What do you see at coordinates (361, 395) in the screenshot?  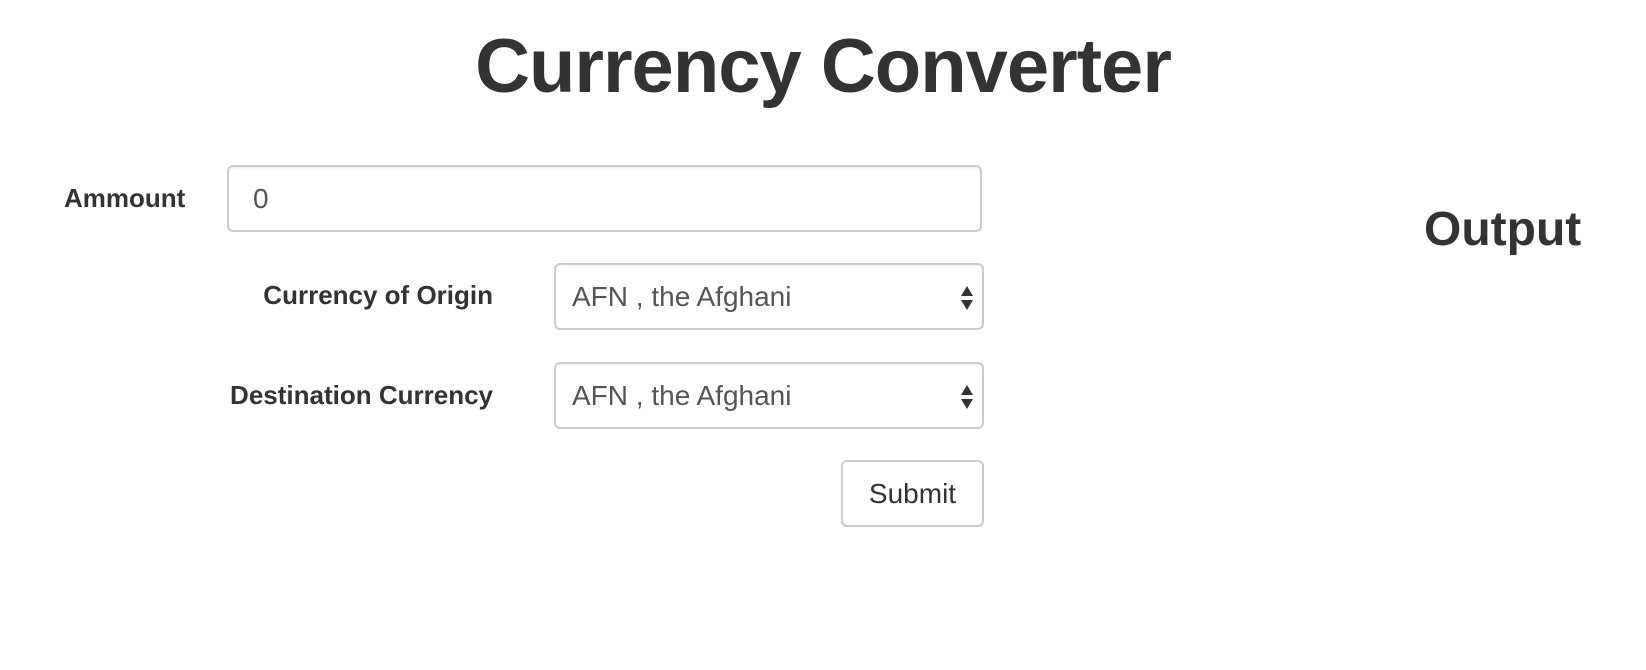 I see `destination-currency-label: Destination Currency` at bounding box center [361, 395].